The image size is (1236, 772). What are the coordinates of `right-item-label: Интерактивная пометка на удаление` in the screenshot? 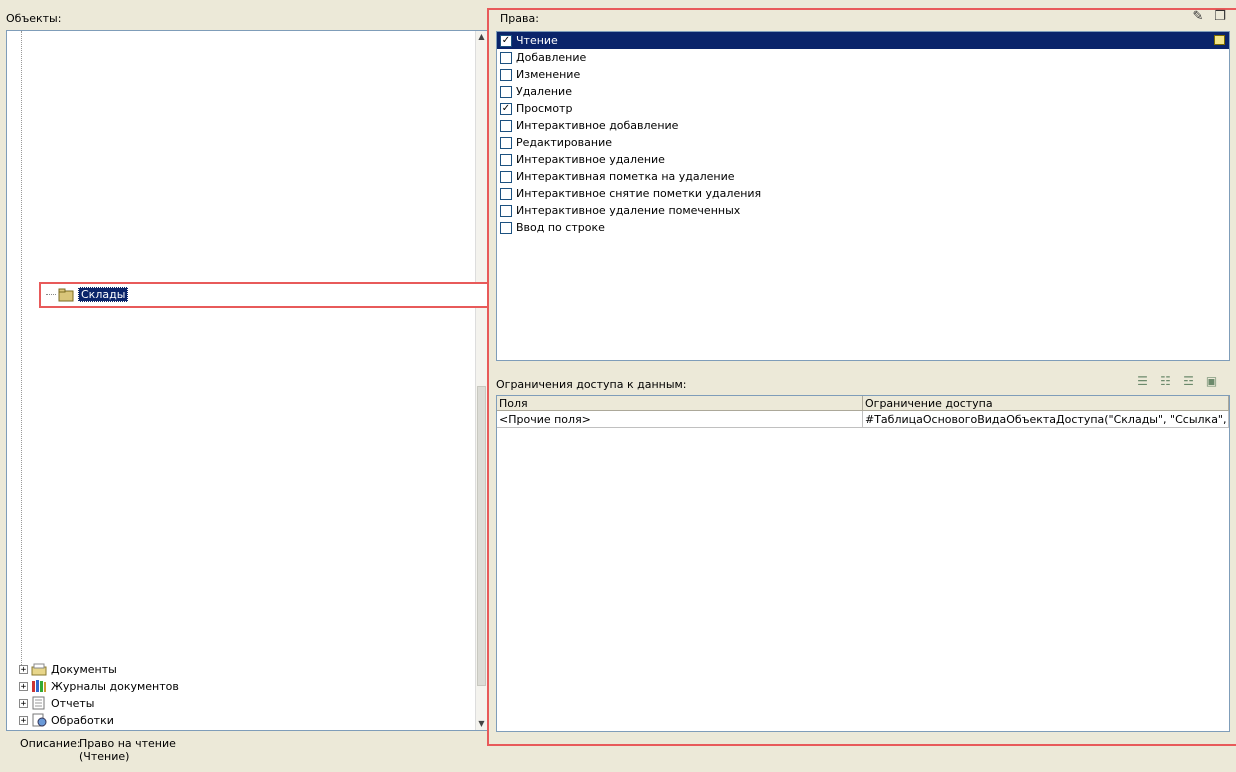 It's located at (625, 176).